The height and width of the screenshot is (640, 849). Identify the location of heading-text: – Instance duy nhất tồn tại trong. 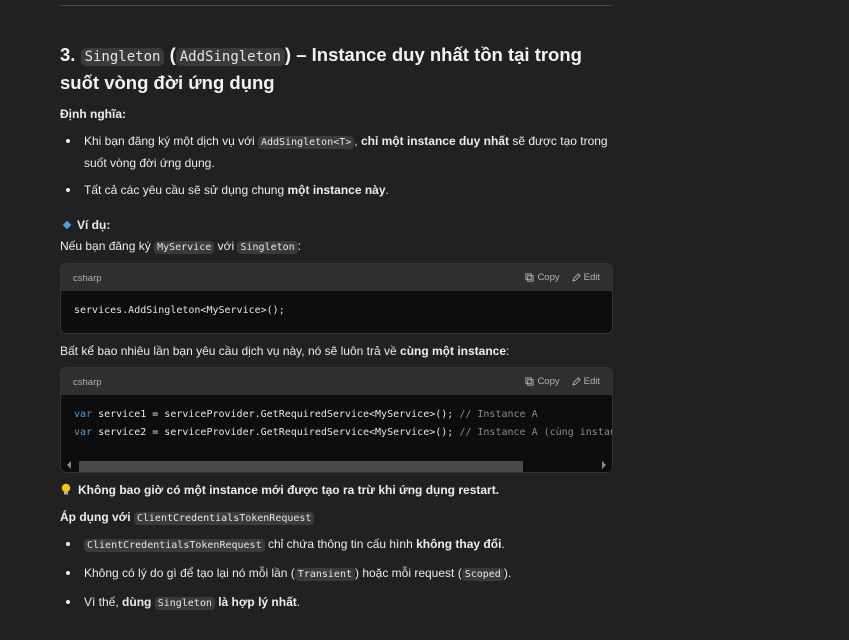
(439, 54).